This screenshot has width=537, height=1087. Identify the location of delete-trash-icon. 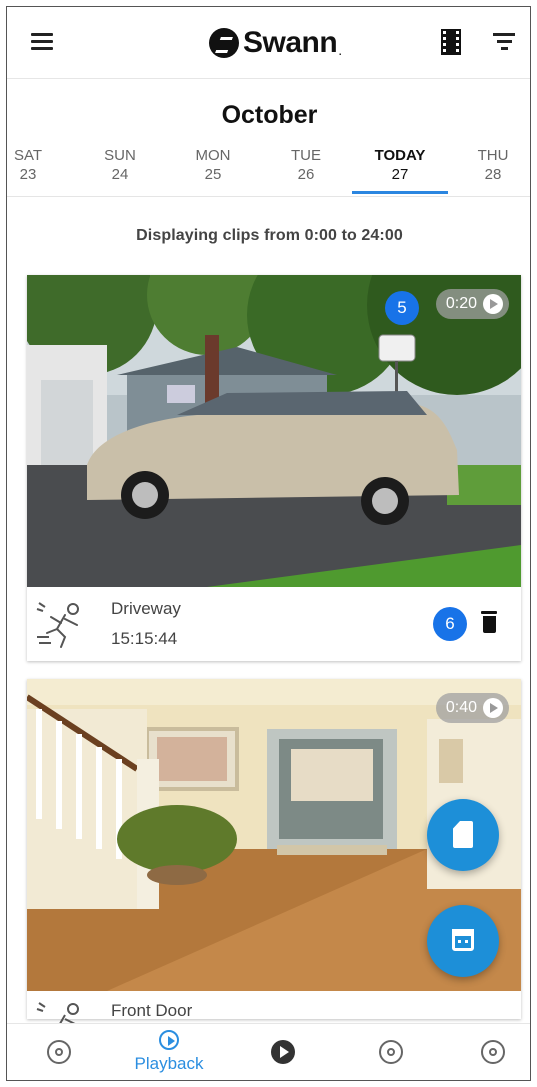
(489, 622).